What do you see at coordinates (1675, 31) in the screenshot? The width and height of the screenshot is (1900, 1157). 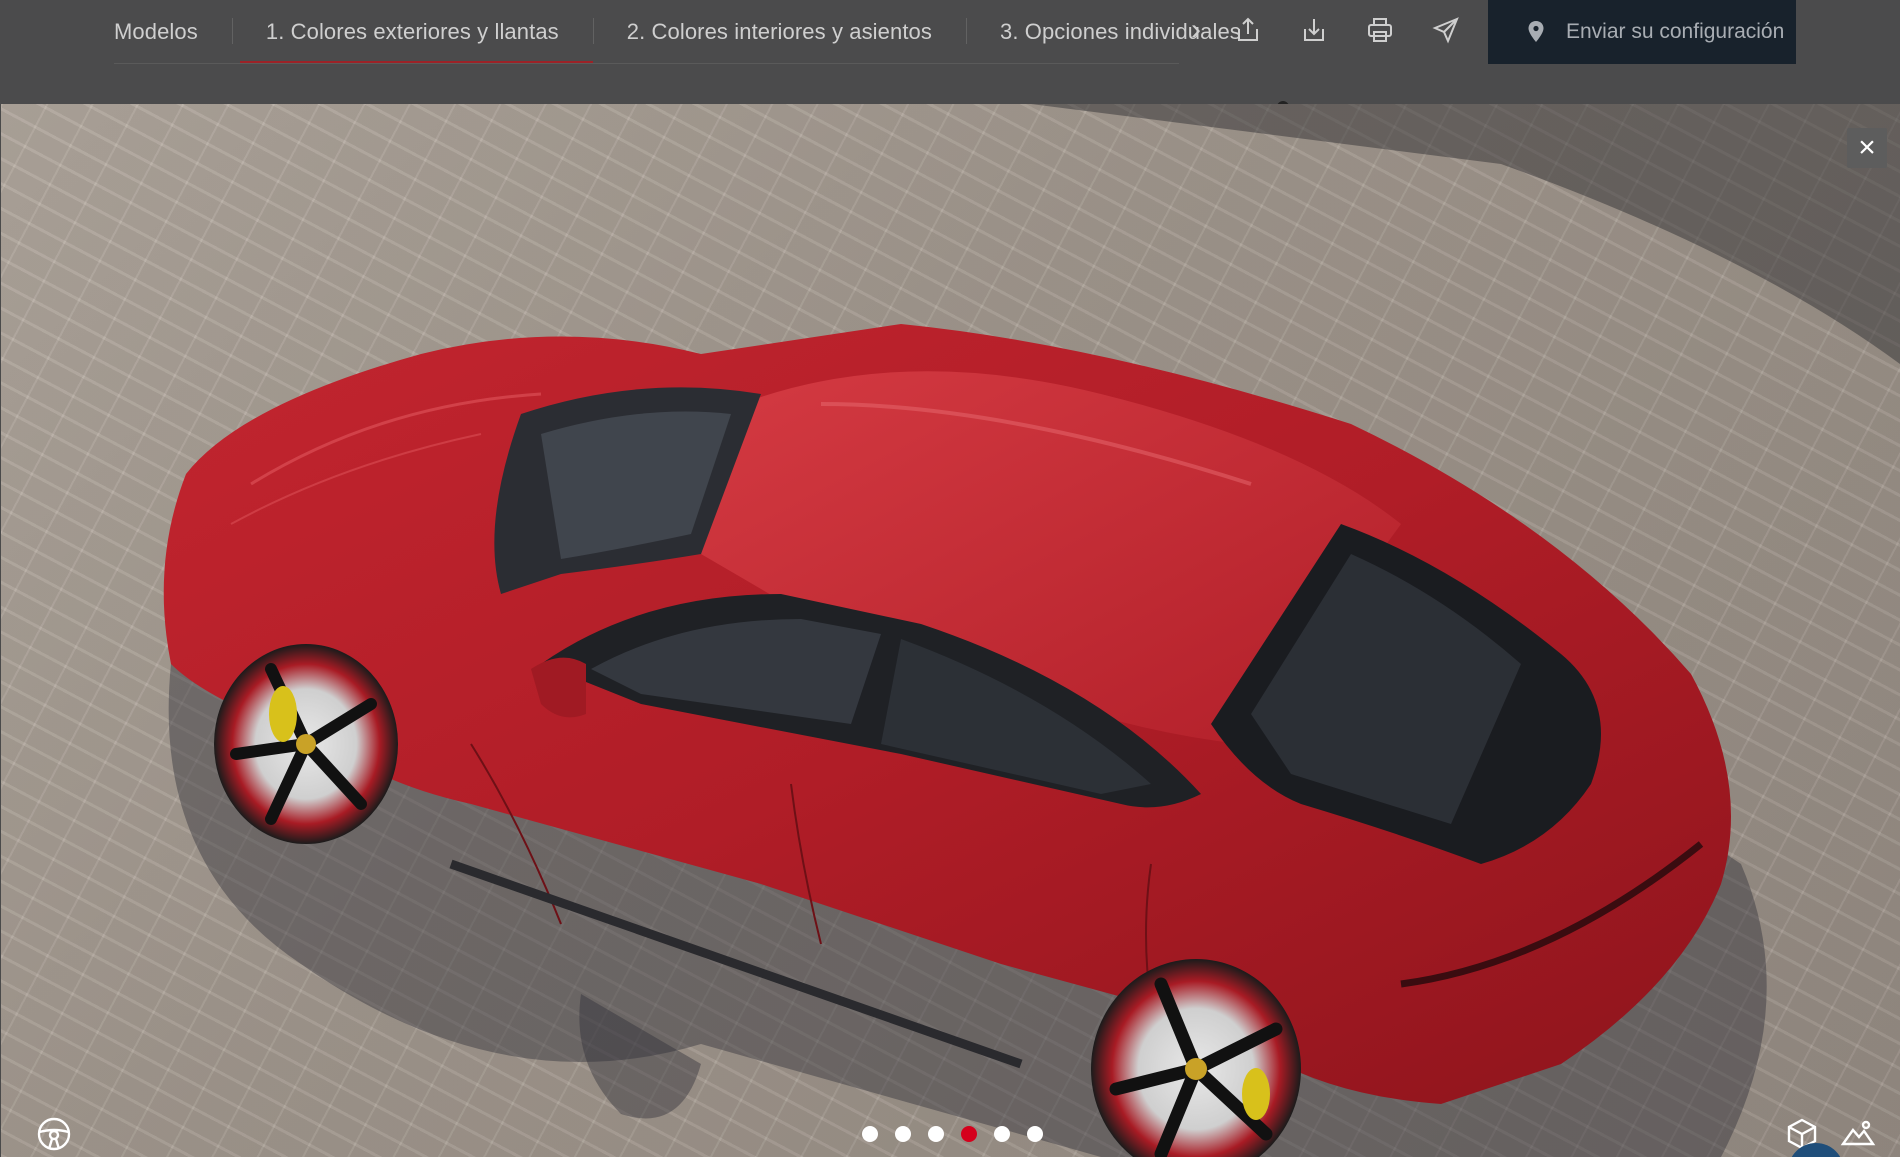 I see `send-configuration-label: Enviar su configuración` at bounding box center [1675, 31].